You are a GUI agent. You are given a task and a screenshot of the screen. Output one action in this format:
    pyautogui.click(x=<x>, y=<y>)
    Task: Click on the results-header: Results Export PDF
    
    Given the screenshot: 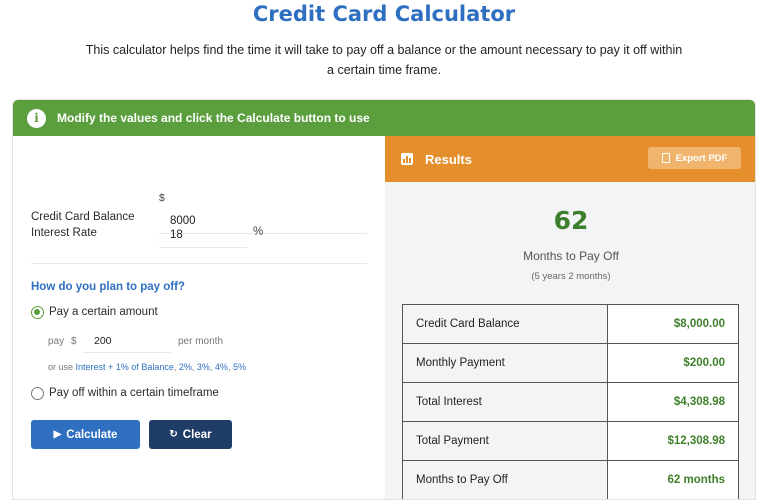 What is the action you would take?
    pyautogui.click(x=570, y=159)
    